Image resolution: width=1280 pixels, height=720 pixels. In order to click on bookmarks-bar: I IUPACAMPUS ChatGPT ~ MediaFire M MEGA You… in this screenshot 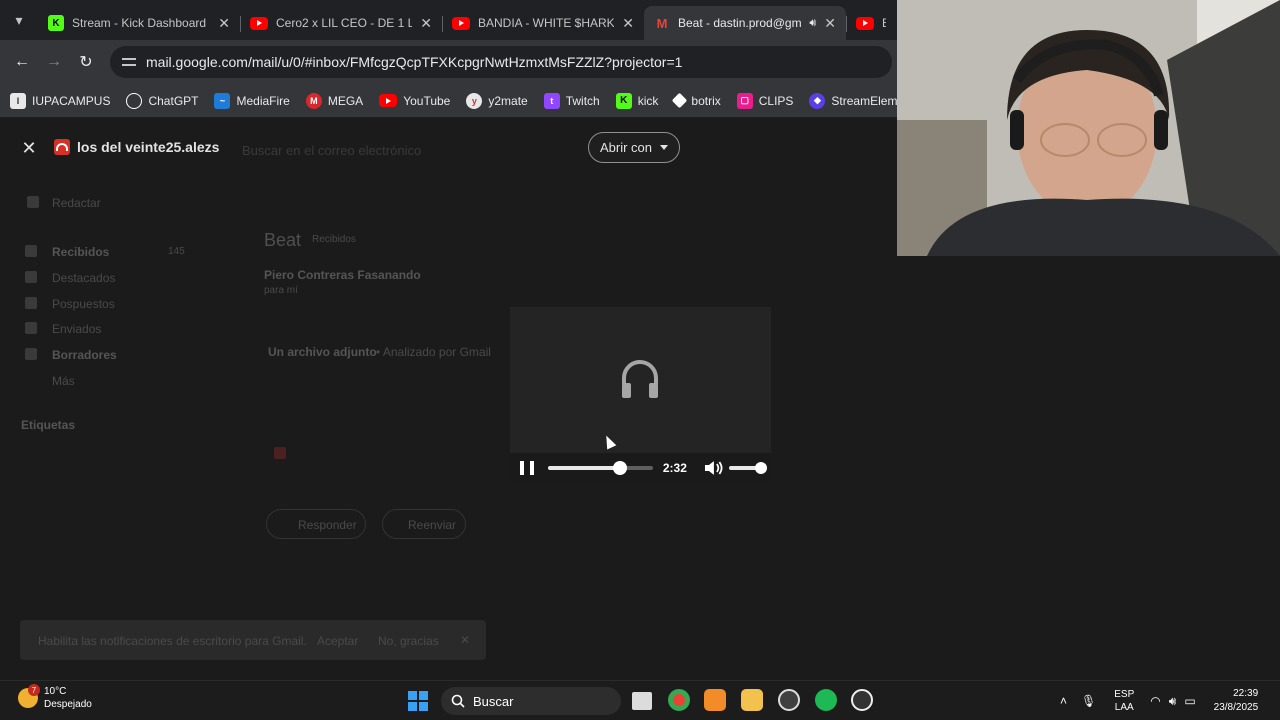, I will do `click(450, 101)`.